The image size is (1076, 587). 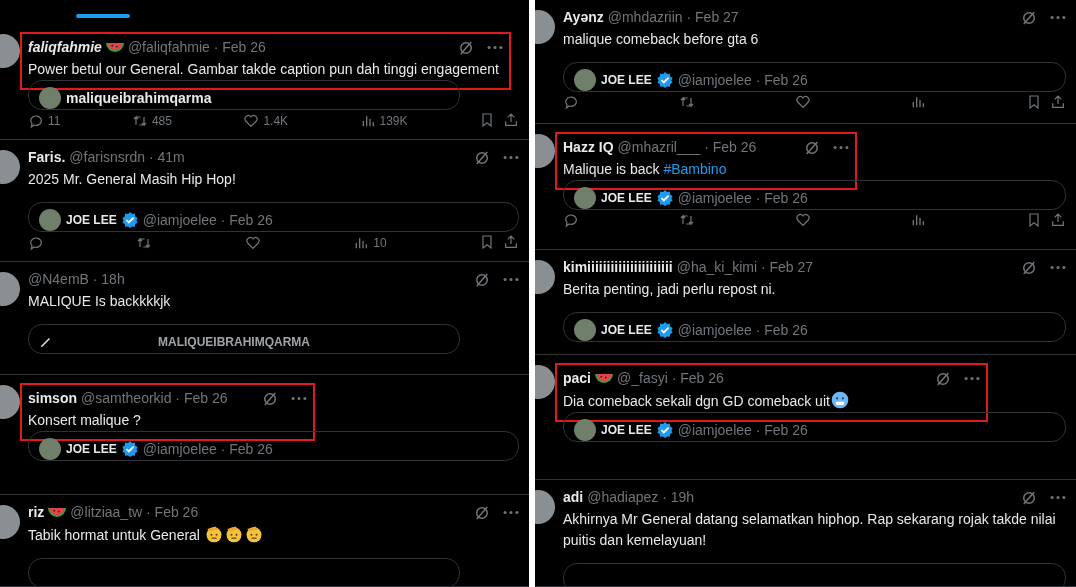 I want to click on quoted-post-card: MALIQUEIBRAHIMQARMA, so click(x=244, y=339).